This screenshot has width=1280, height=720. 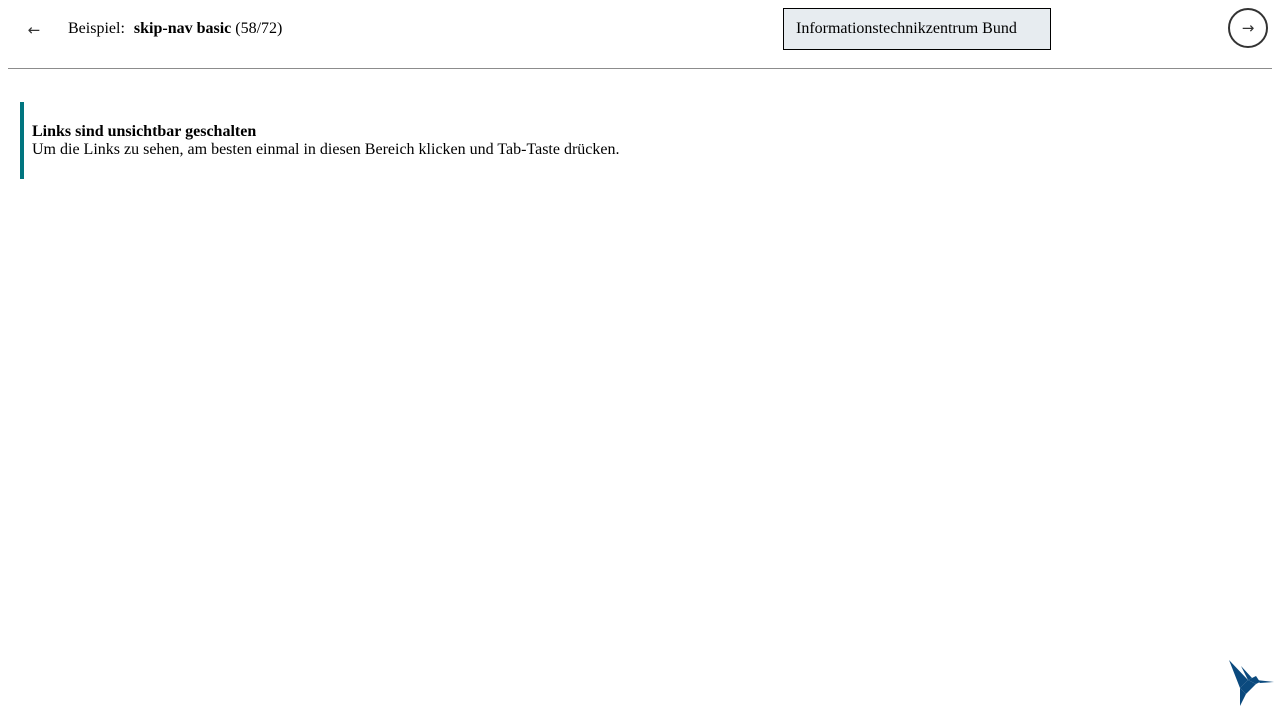 I want to click on arrow-left-icon: ←, so click(x=34, y=30).